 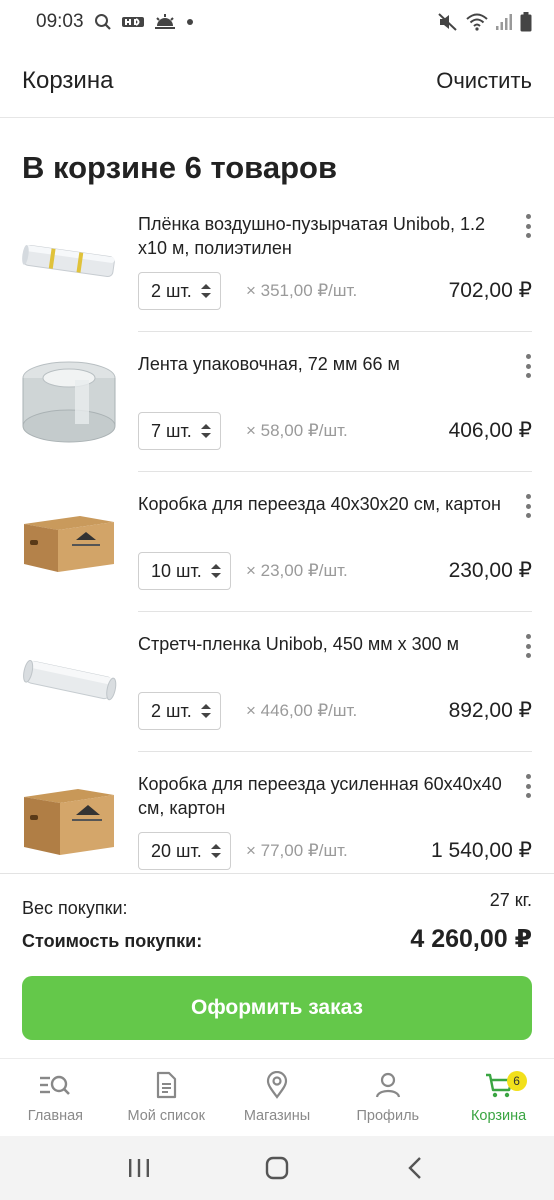 I want to click on unit-price: × 351,00 ₽/шт., so click(x=302, y=290).